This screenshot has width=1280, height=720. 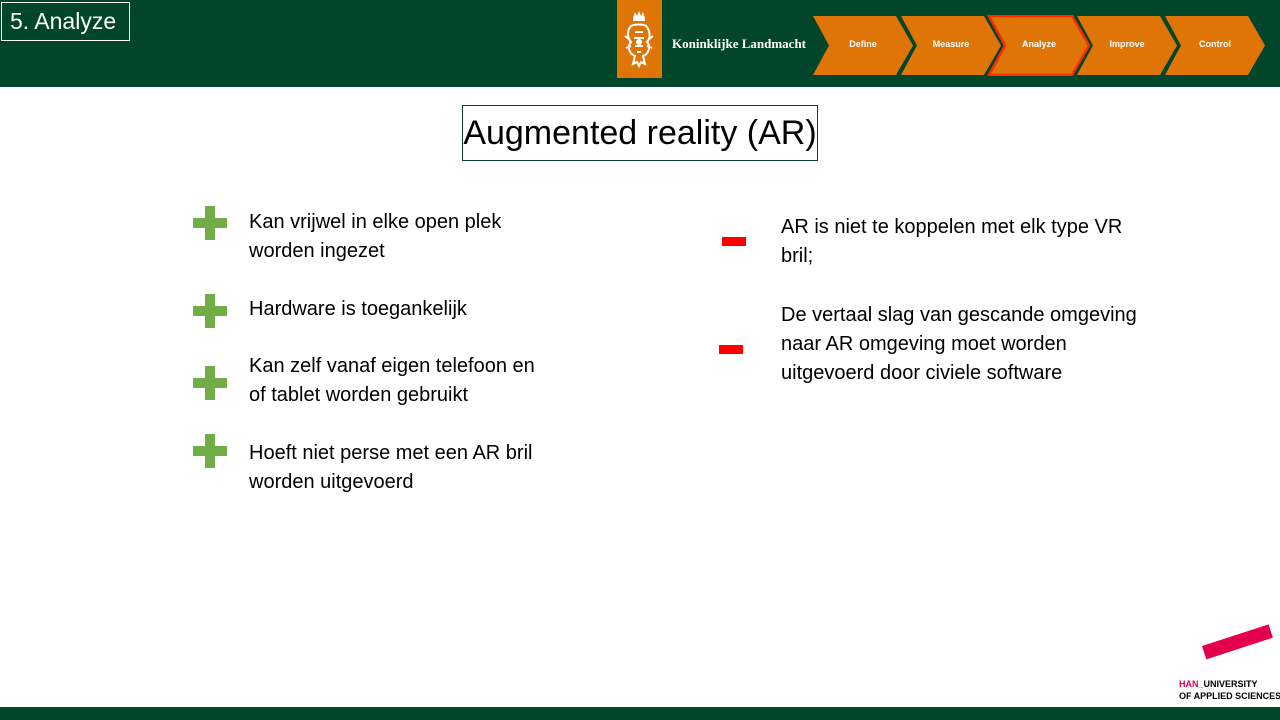 I want to click on section-label: 5. Analyze, so click(x=65, y=21).